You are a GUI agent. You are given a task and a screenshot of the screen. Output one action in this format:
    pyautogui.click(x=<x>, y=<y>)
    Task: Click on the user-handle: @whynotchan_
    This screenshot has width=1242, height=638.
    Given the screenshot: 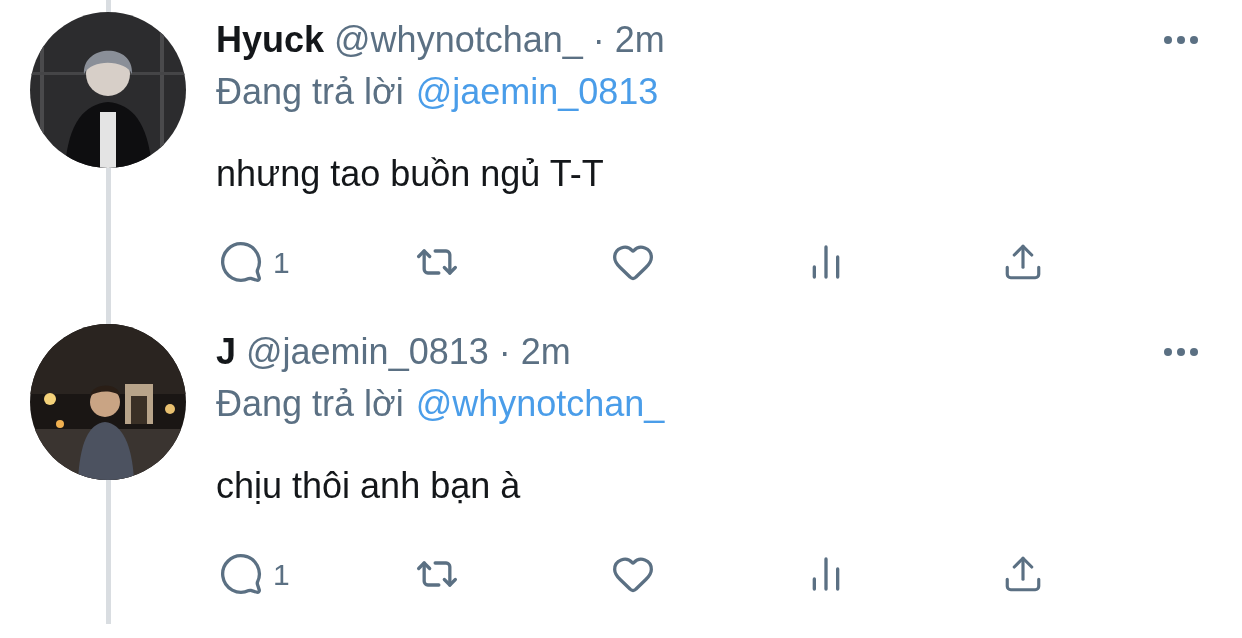 What is the action you would take?
    pyautogui.click(x=458, y=40)
    